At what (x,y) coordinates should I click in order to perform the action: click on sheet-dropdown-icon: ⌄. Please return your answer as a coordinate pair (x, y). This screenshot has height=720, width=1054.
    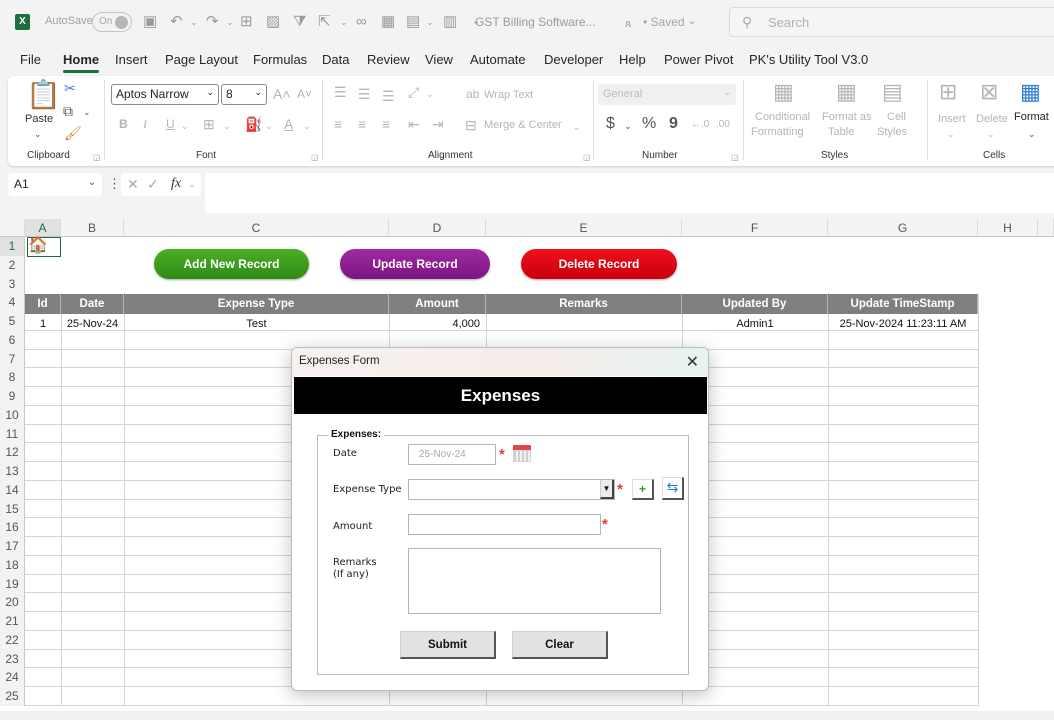
    Looking at the image, I should click on (430, 22).